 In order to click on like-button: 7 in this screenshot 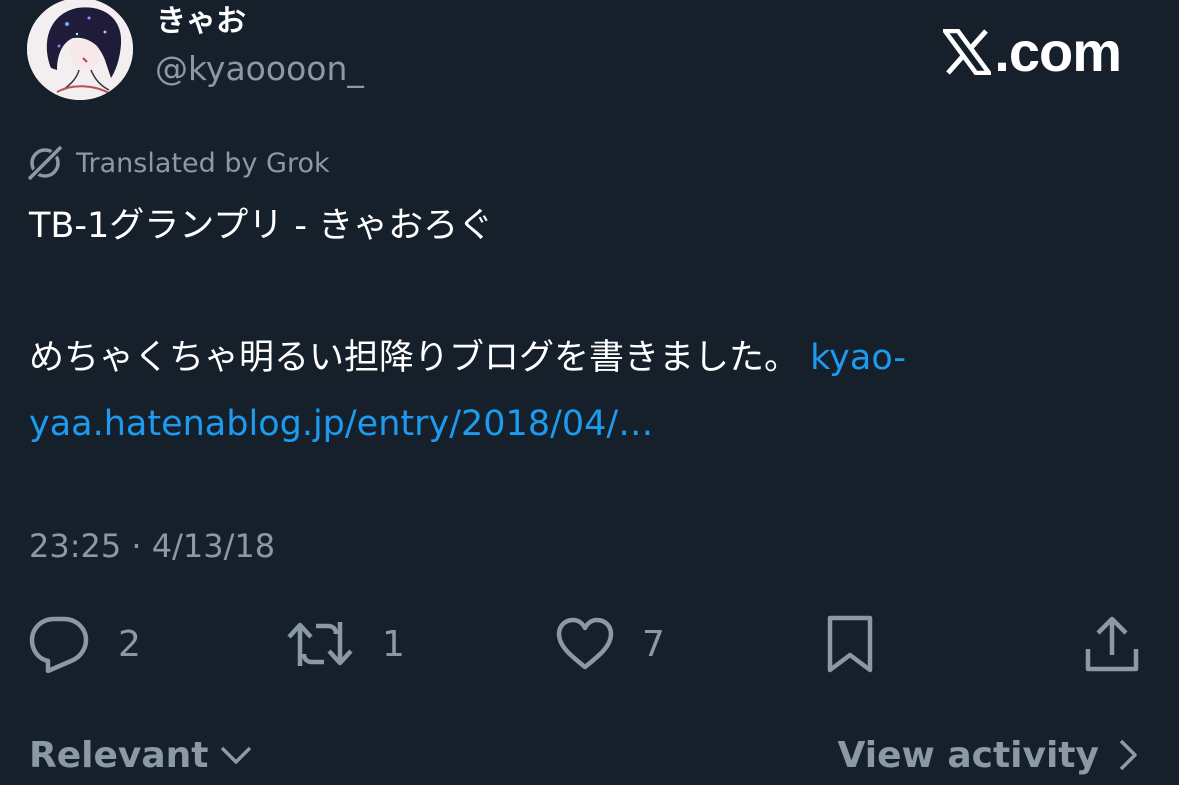, I will do `click(610, 644)`.